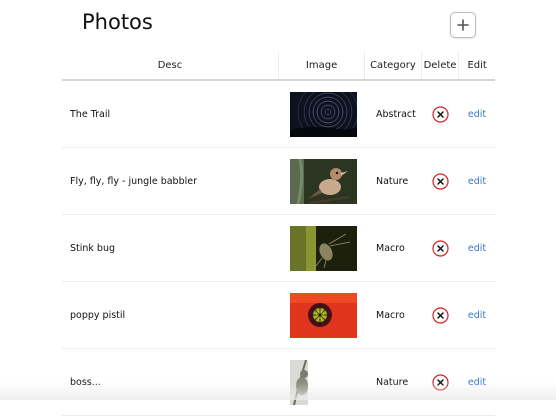  I want to click on star-trails-thumbnail, so click(323, 114).